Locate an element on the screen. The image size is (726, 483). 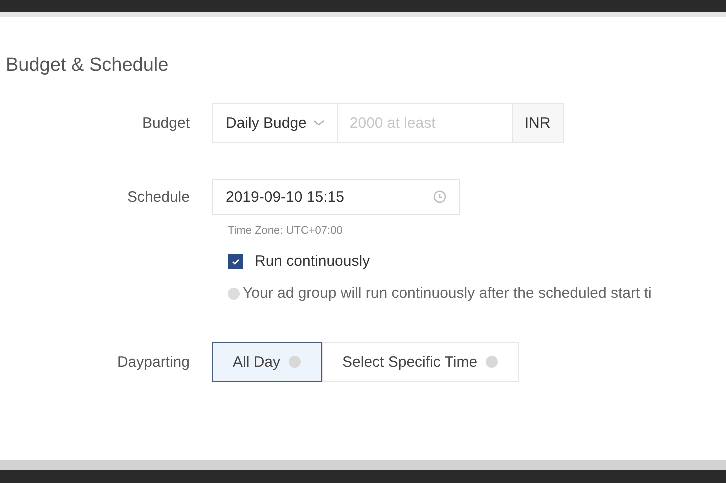
budget-type-select: Daily Budge is located at coordinates (275, 123).